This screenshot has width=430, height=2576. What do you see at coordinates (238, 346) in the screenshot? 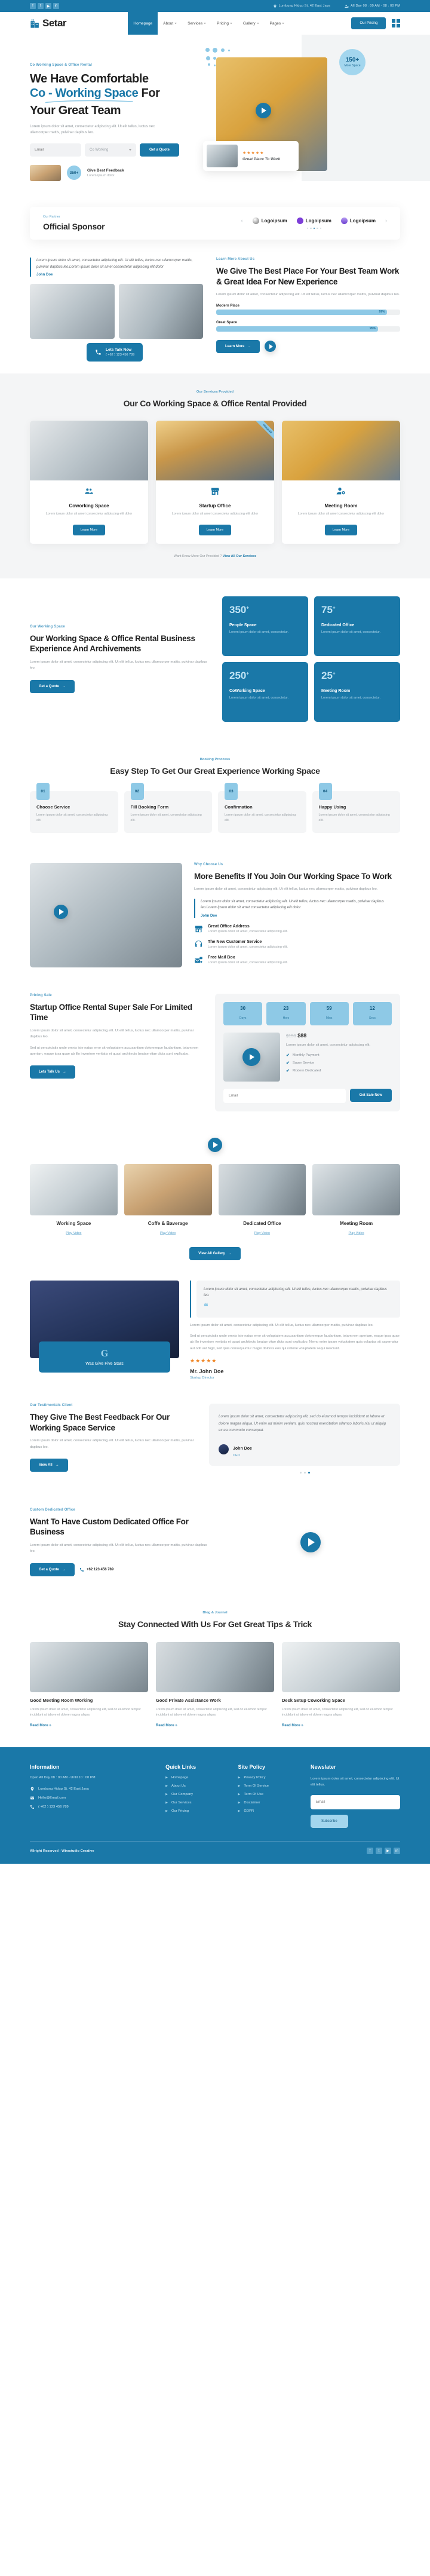
I see `about-learn-more-button: Learn More →` at bounding box center [238, 346].